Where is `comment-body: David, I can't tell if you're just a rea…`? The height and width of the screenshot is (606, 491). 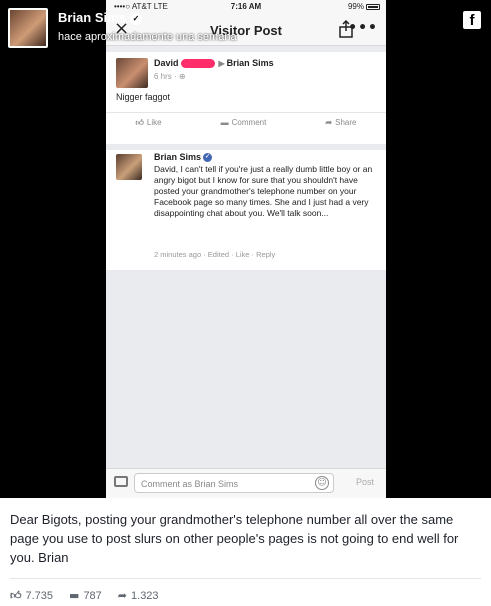 comment-body: David, I can't tell if you're just a rea… is located at coordinates (263, 191).